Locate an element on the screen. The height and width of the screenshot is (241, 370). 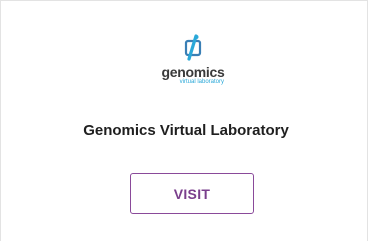
gvl-logo: genomics virtual laboratory is located at coordinates (193, 60).